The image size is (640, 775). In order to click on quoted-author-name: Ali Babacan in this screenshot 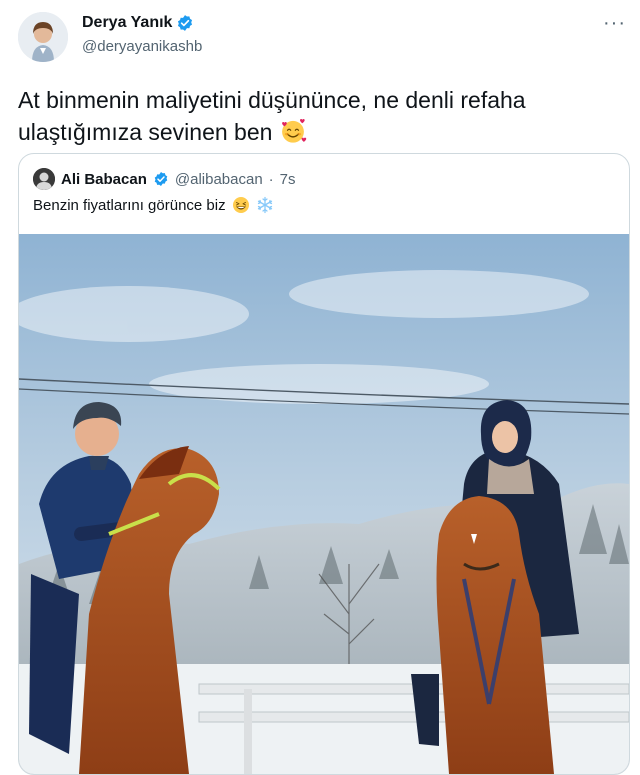, I will do `click(104, 179)`.